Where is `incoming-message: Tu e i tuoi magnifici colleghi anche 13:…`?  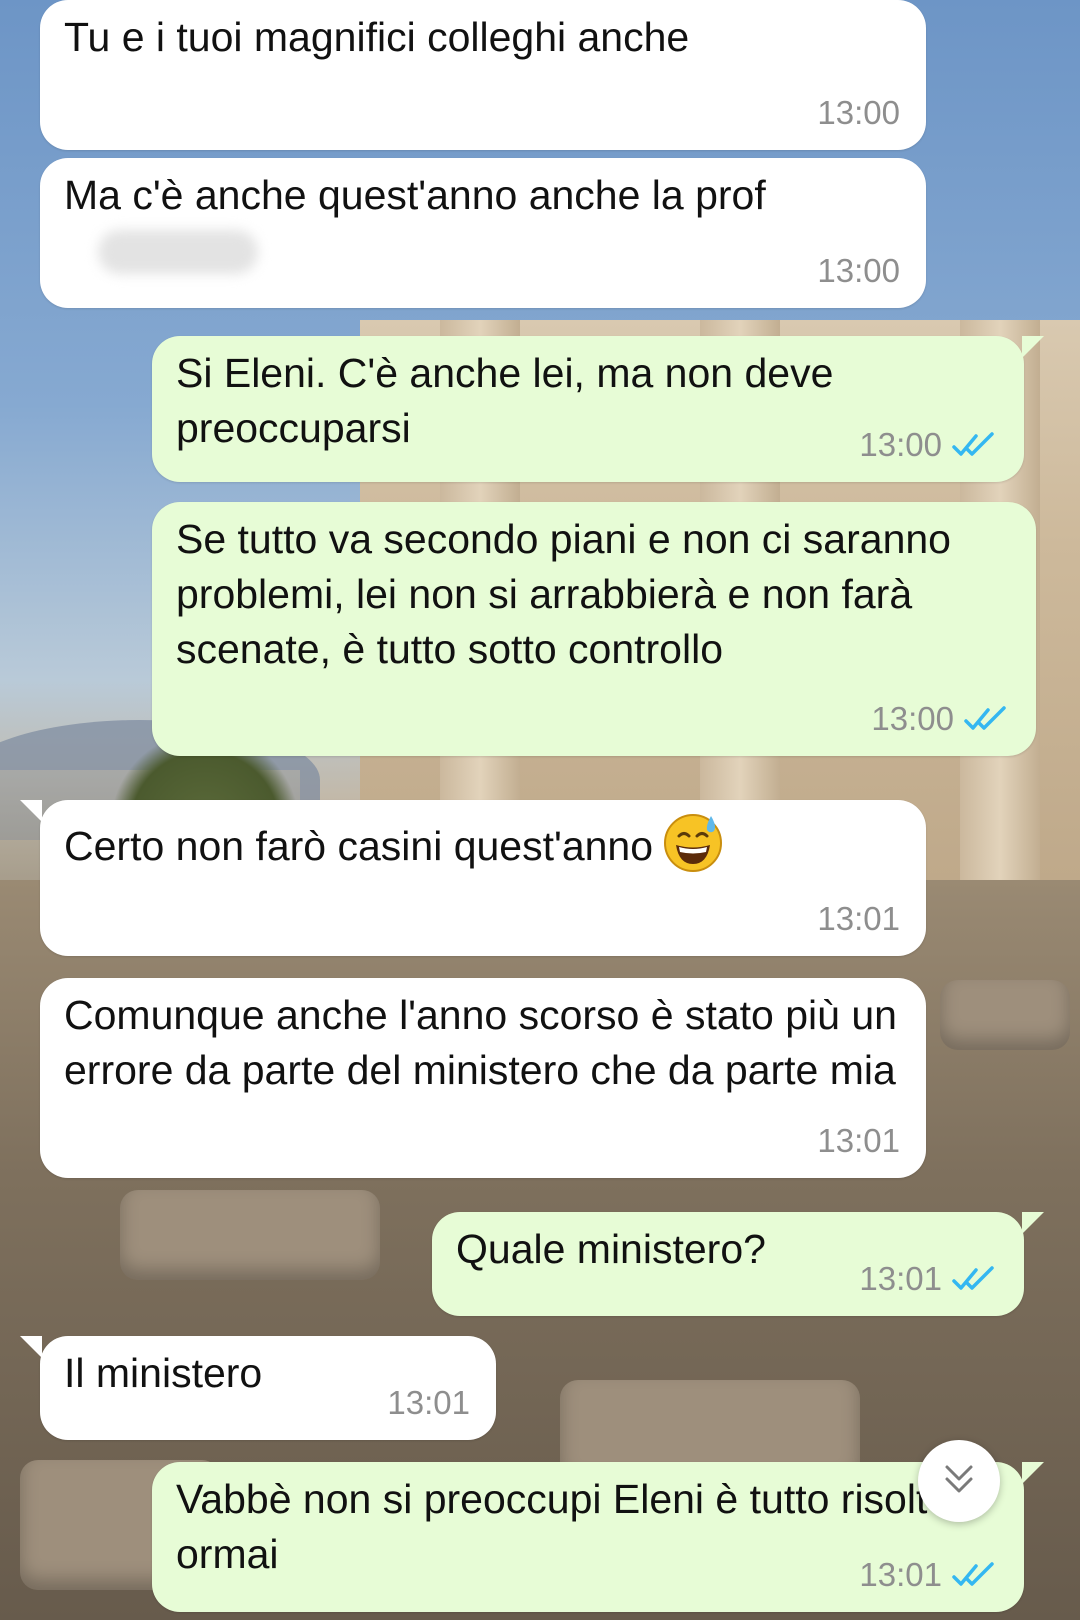 incoming-message: Tu e i tuoi magnifici colleghi anche 13:… is located at coordinates (483, 75).